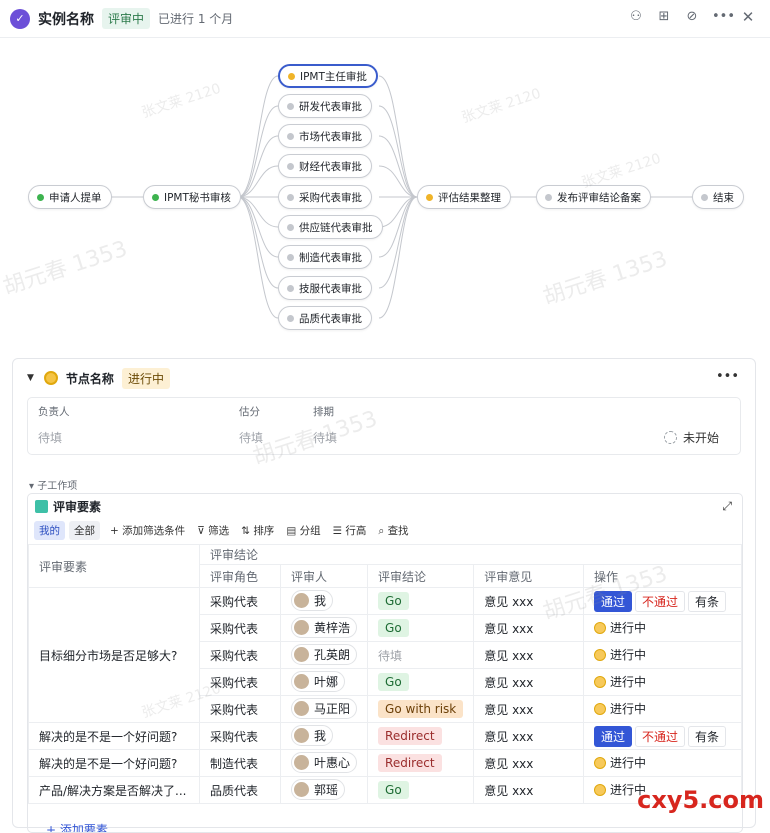  What do you see at coordinates (330, 227) in the screenshot?
I see `flow-node-supply: 供应链代表审批` at bounding box center [330, 227].